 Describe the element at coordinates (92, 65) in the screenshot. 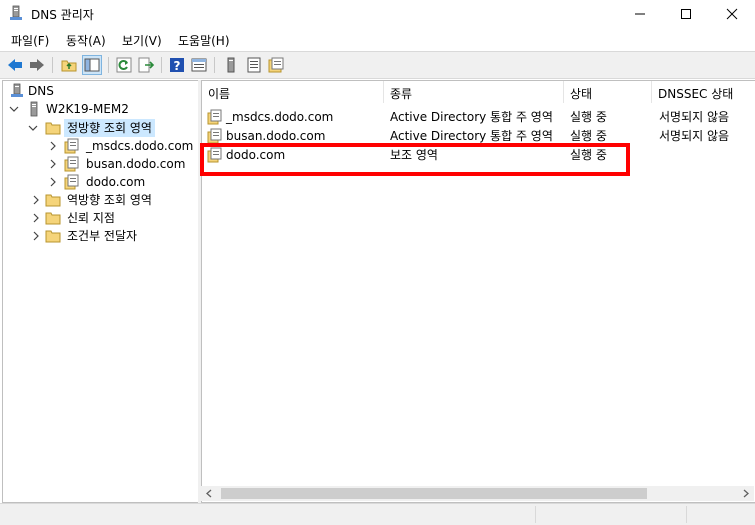

I see `console-tree-toggle-icon` at that location.